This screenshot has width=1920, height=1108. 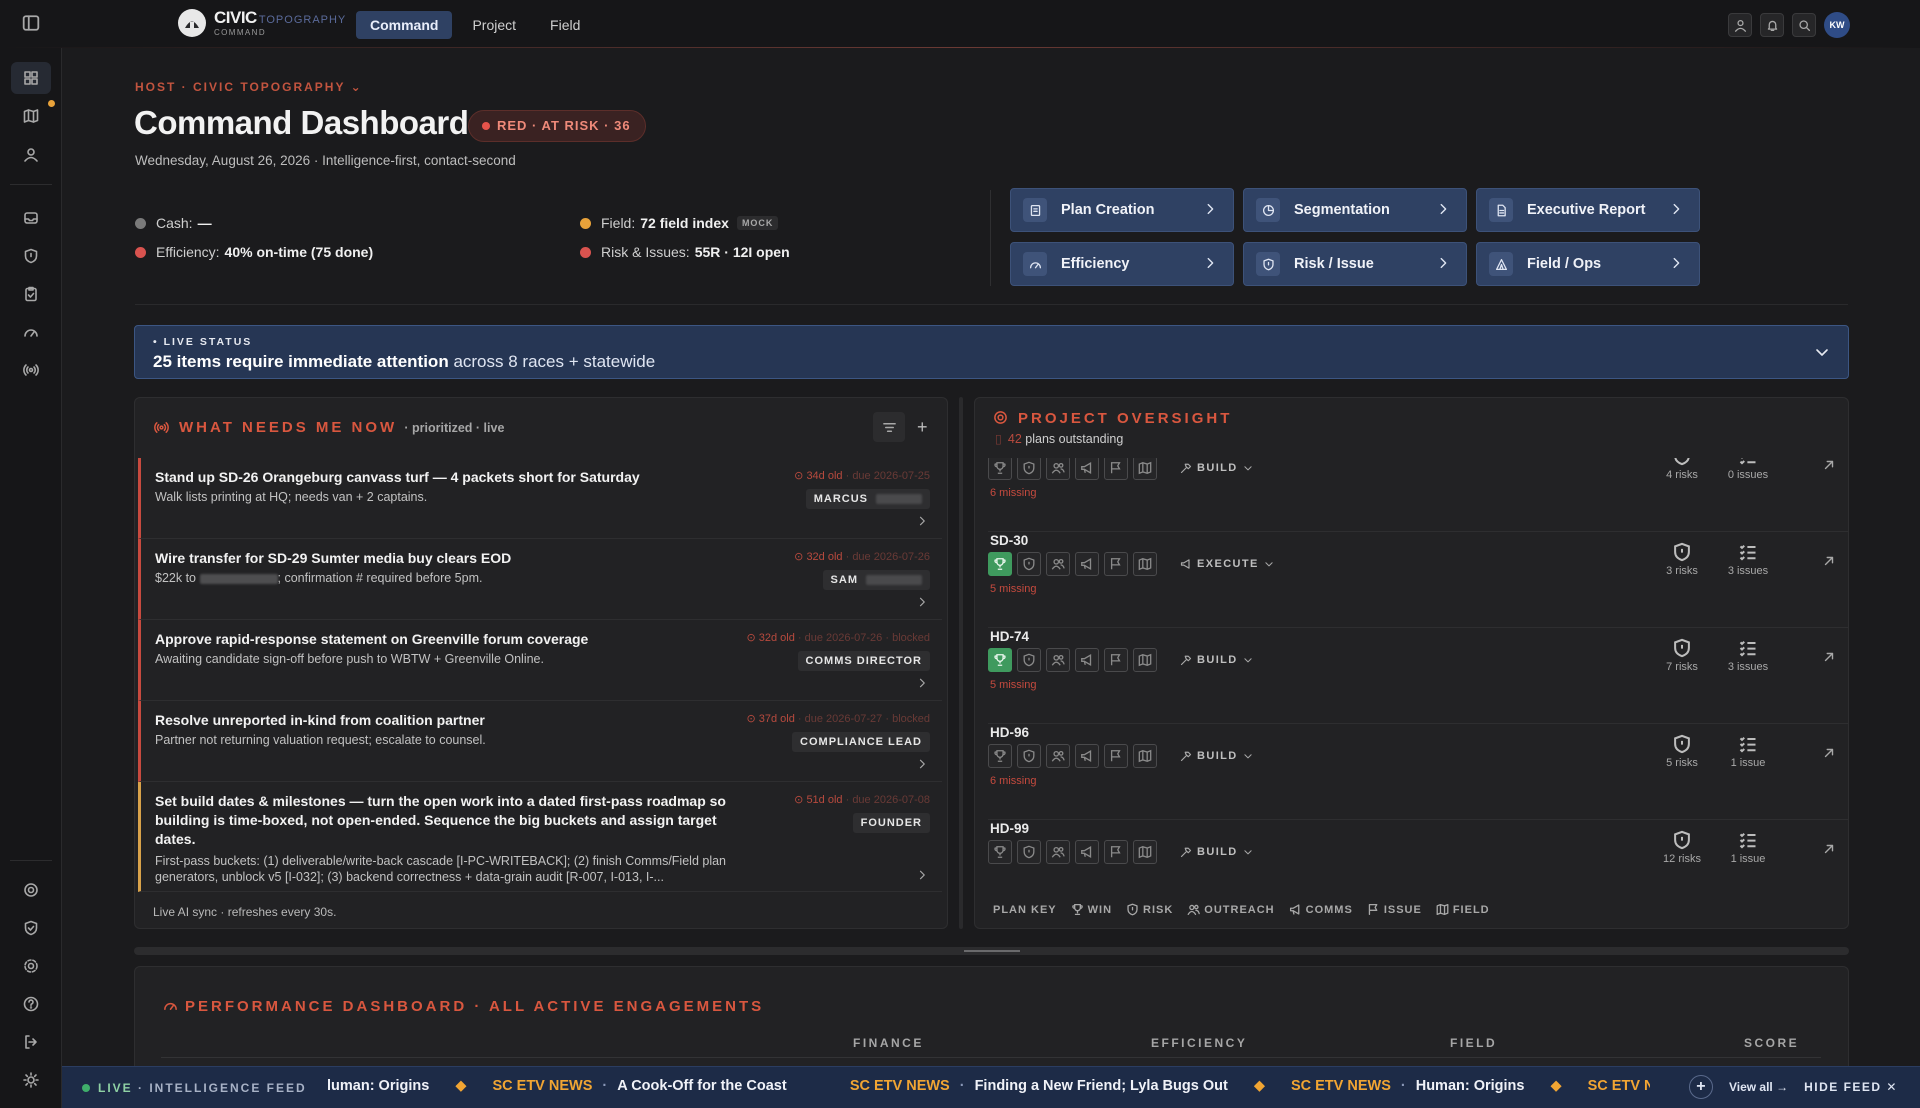 I want to click on horizontal-scrollbar, so click(x=991, y=951).